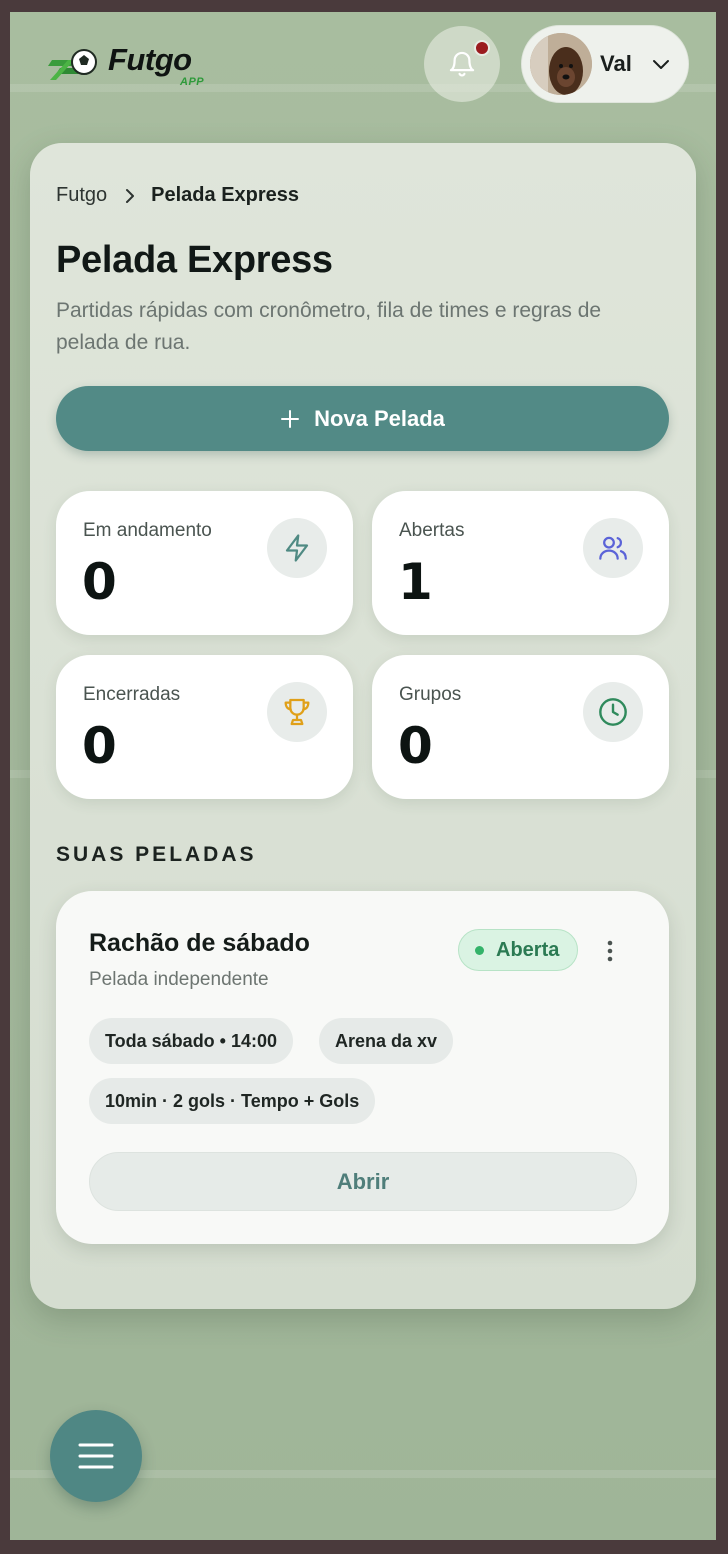 This screenshot has width=728, height=1554. Describe the element at coordinates (132, 694) in the screenshot. I see `stat-label: Encerradas` at that location.